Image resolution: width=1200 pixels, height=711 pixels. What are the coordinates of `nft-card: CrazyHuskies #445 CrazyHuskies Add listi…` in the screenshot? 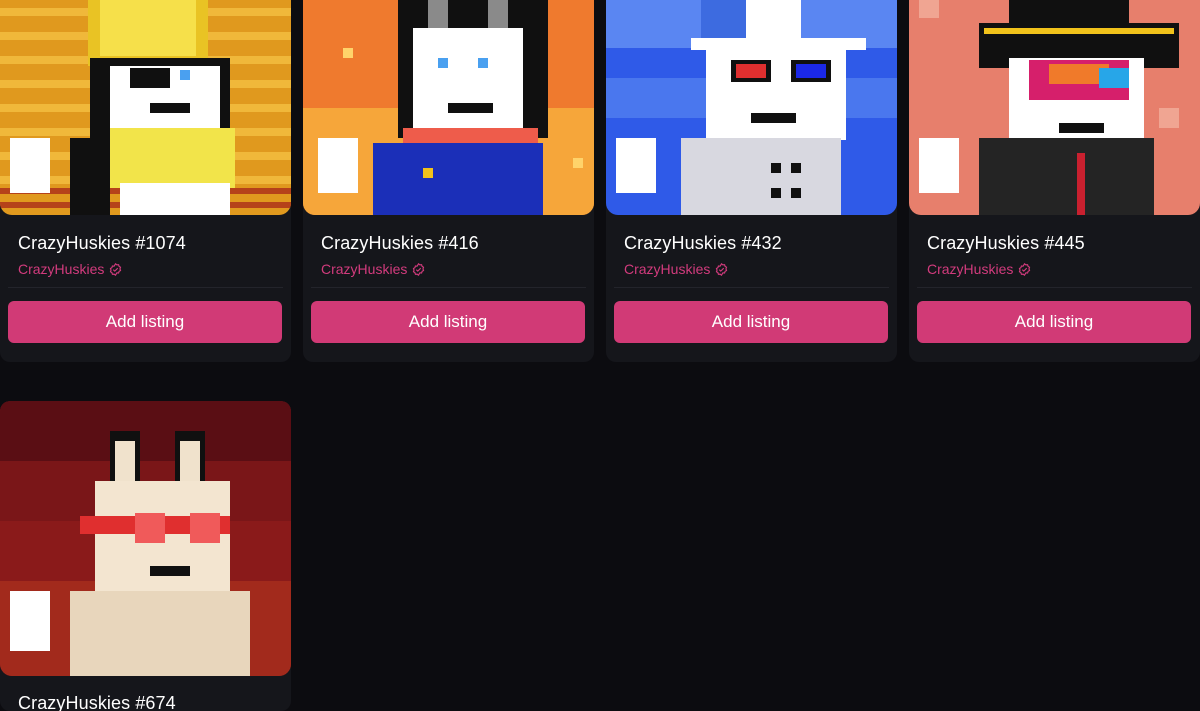 It's located at (1054, 181).